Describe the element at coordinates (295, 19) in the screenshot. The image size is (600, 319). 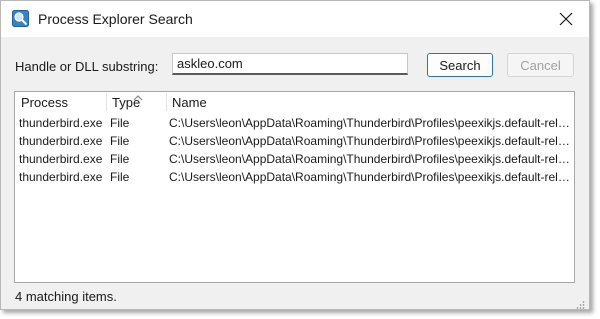
I see `title-bar: Process Explorer Search` at that location.